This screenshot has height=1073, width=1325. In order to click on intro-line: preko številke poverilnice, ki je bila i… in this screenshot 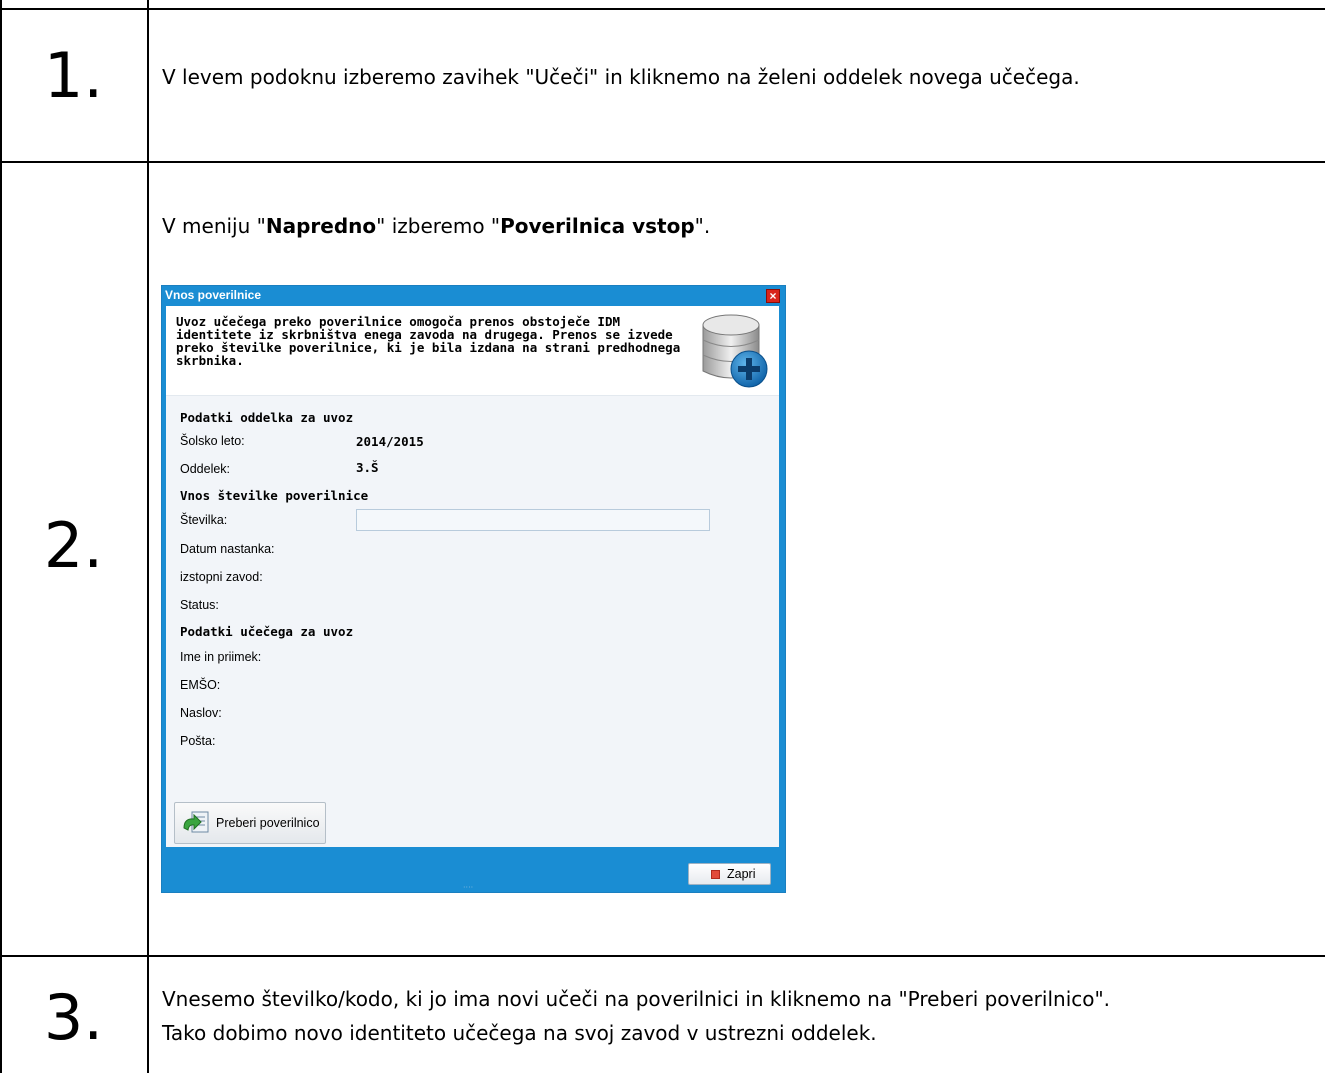, I will do `click(428, 347)`.